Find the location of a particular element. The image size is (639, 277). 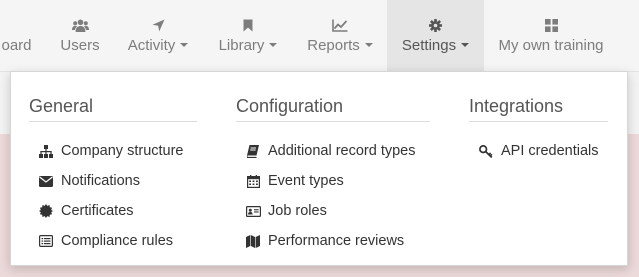

calendar-icon is located at coordinates (253, 181).